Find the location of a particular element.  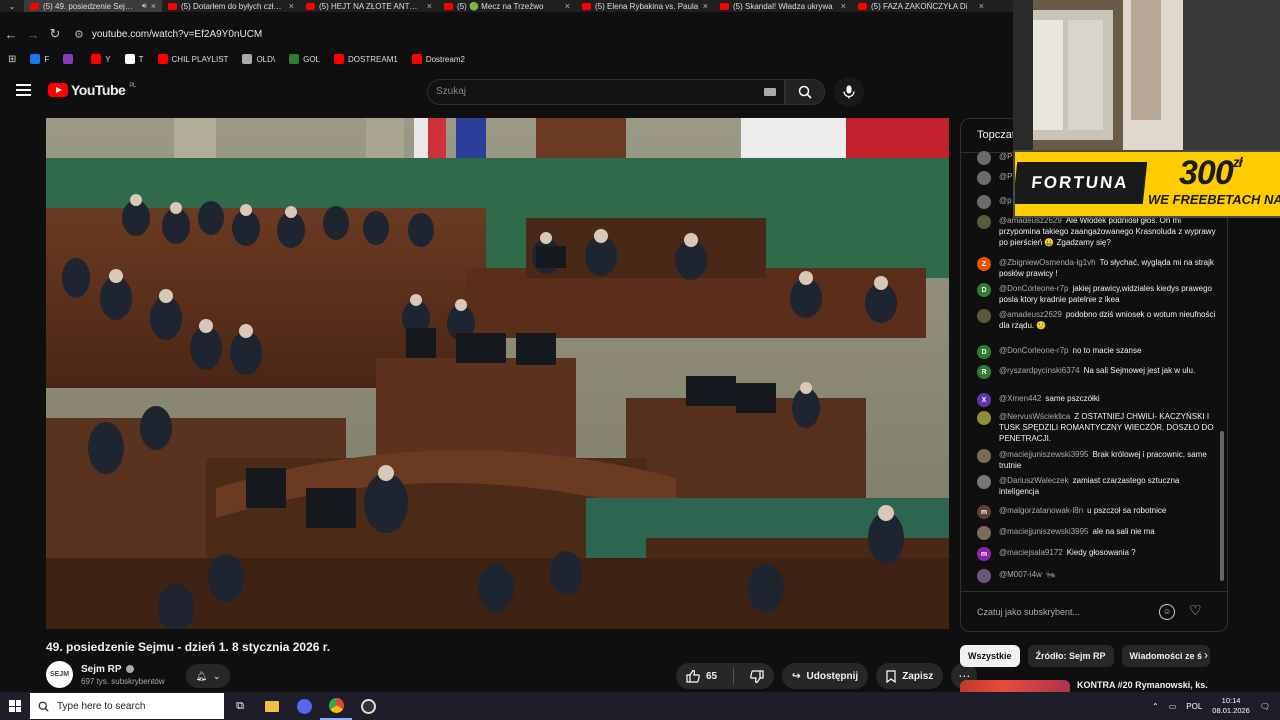

share-button: ↪ Udostępnij is located at coordinates (825, 676).